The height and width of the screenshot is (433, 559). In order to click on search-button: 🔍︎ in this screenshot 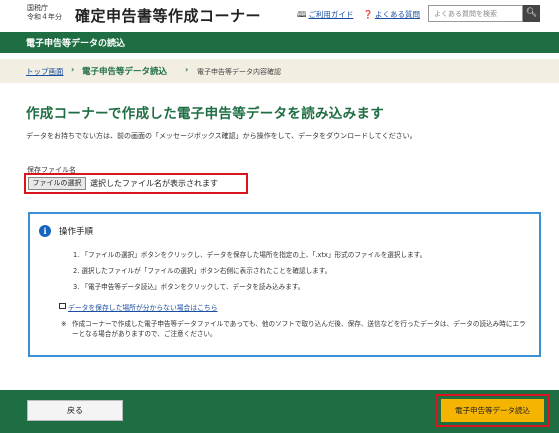, I will do `click(531, 13)`.